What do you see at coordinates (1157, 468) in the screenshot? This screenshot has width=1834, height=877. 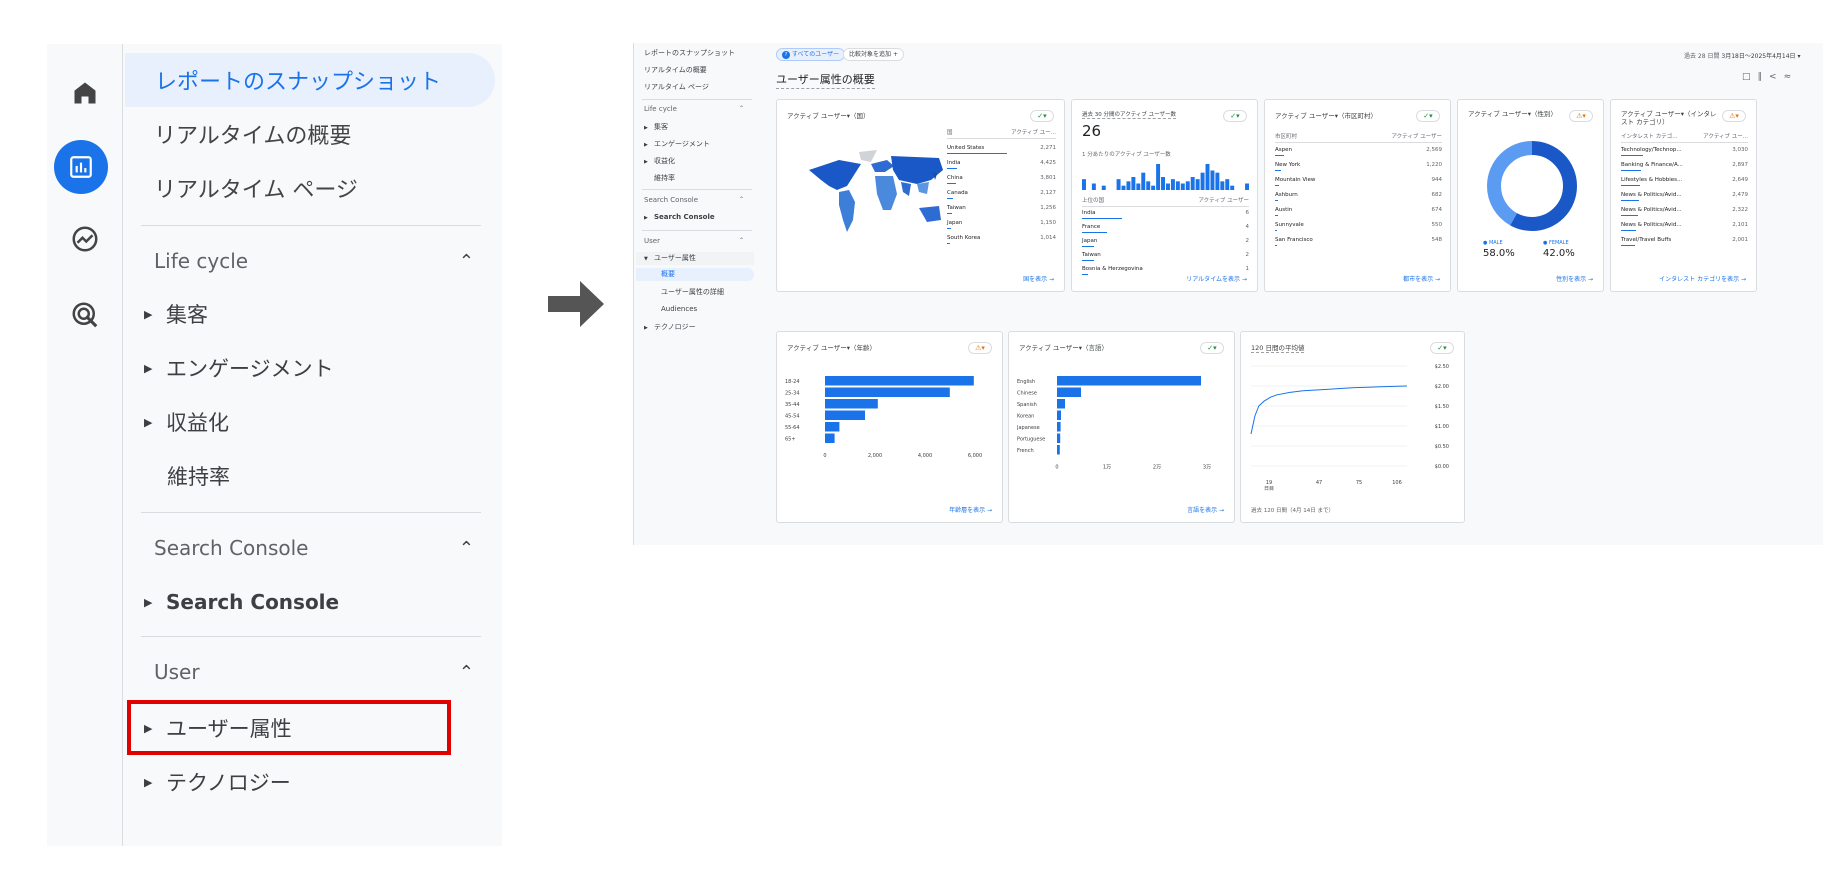 I see `tick-label: 2万` at bounding box center [1157, 468].